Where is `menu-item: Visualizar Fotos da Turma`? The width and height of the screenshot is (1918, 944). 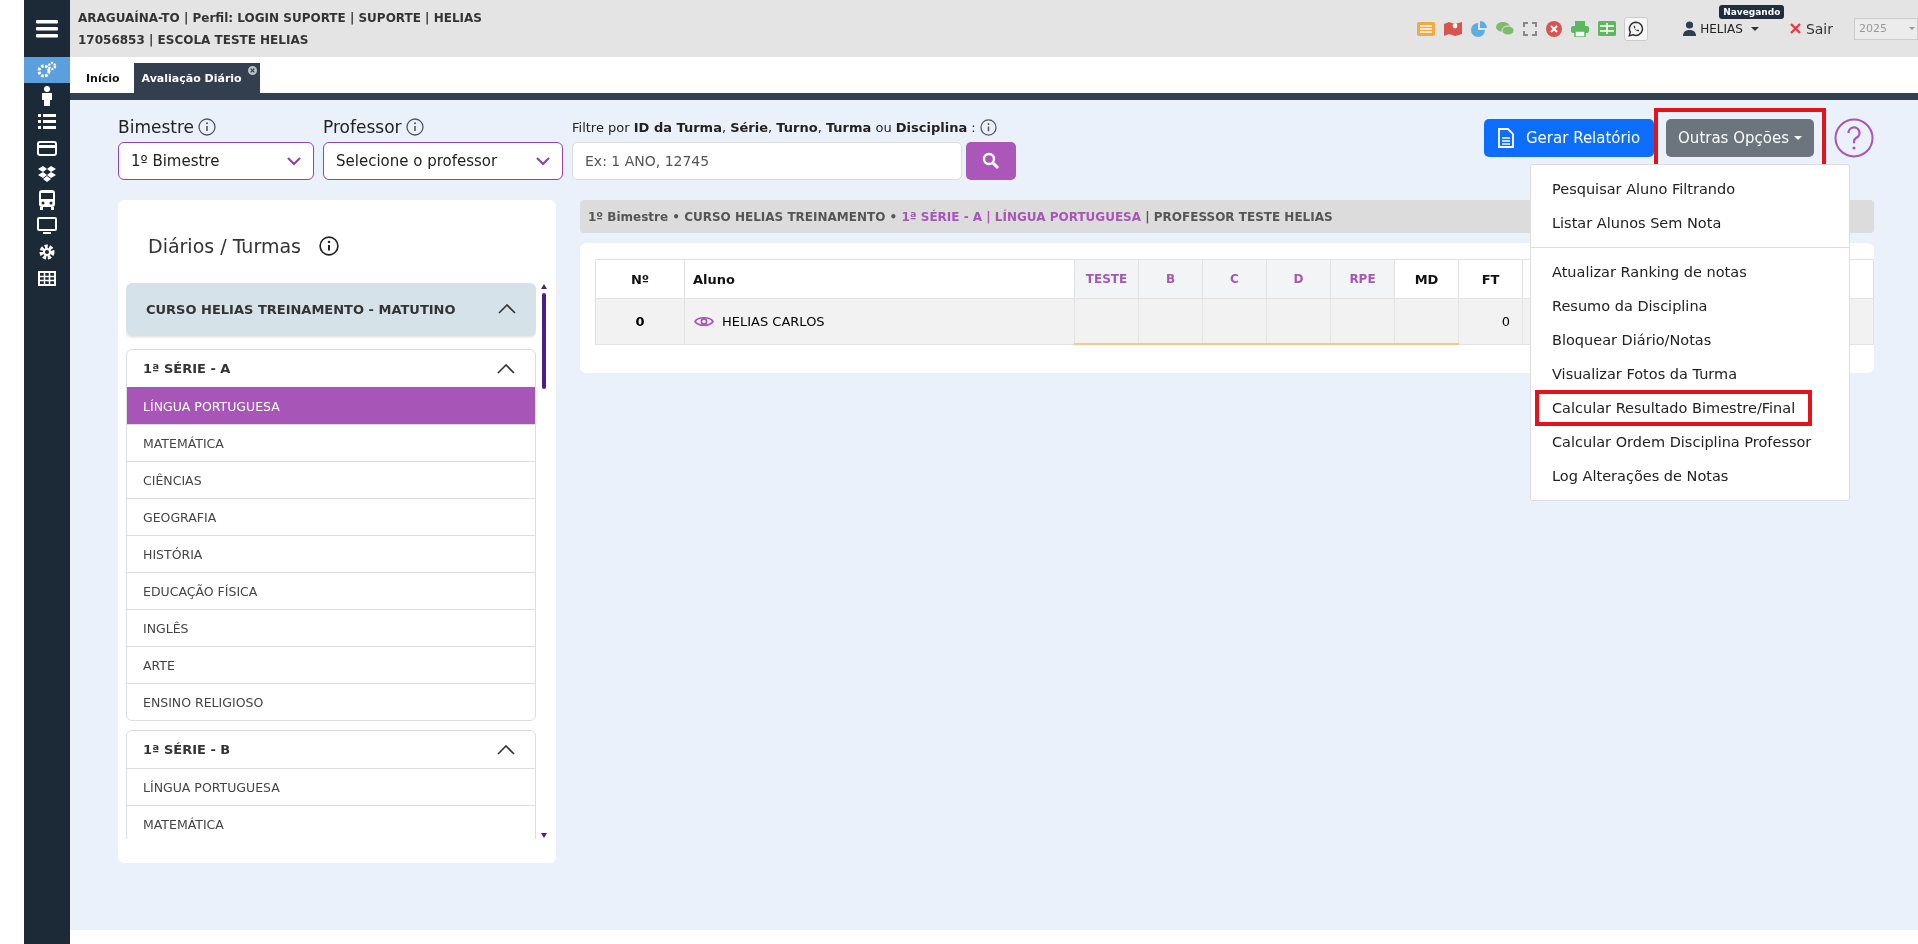 menu-item: Visualizar Fotos da Turma is located at coordinates (1645, 374).